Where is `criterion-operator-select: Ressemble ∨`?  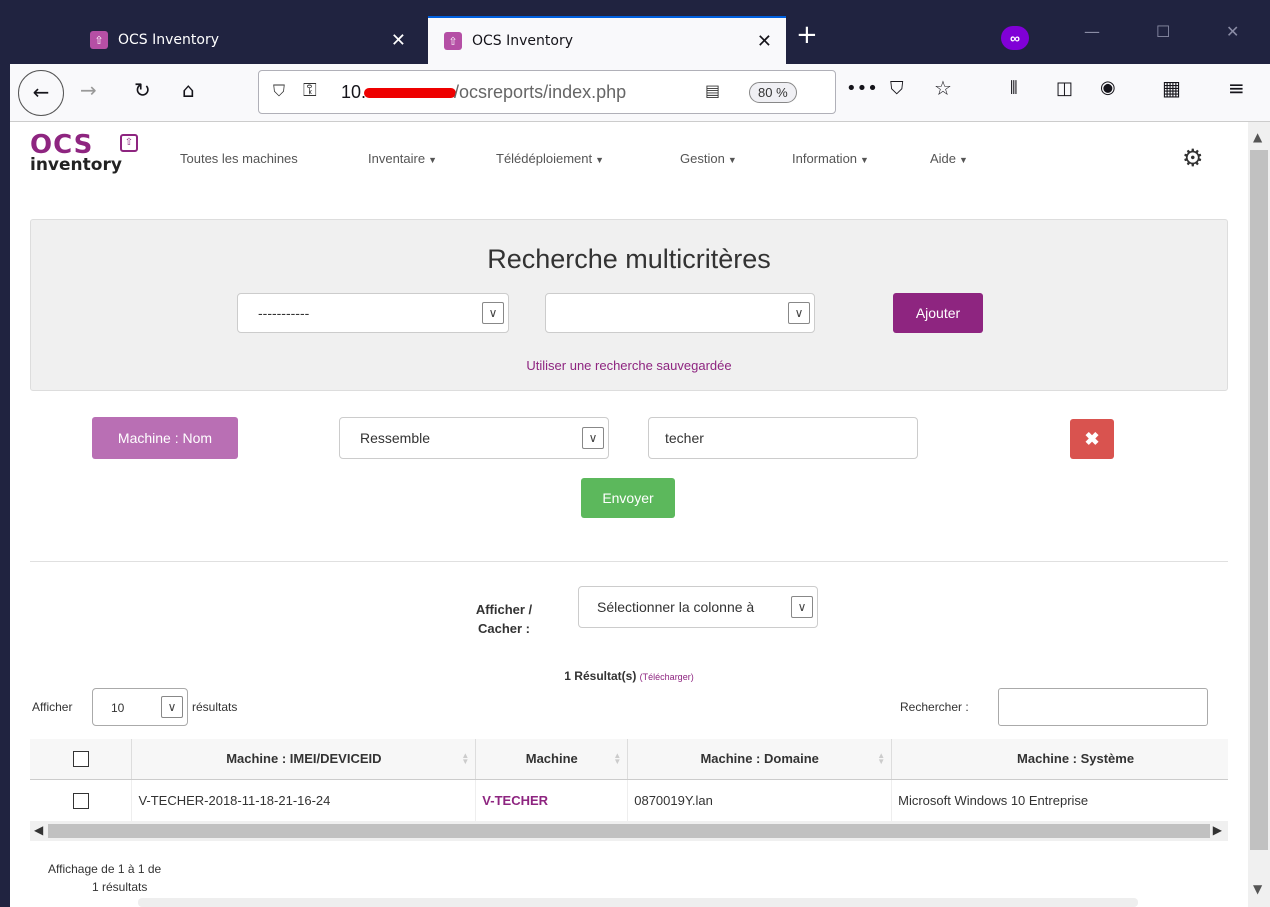
criterion-operator-select: Ressemble ∨ is located at coordinates (474, 438).